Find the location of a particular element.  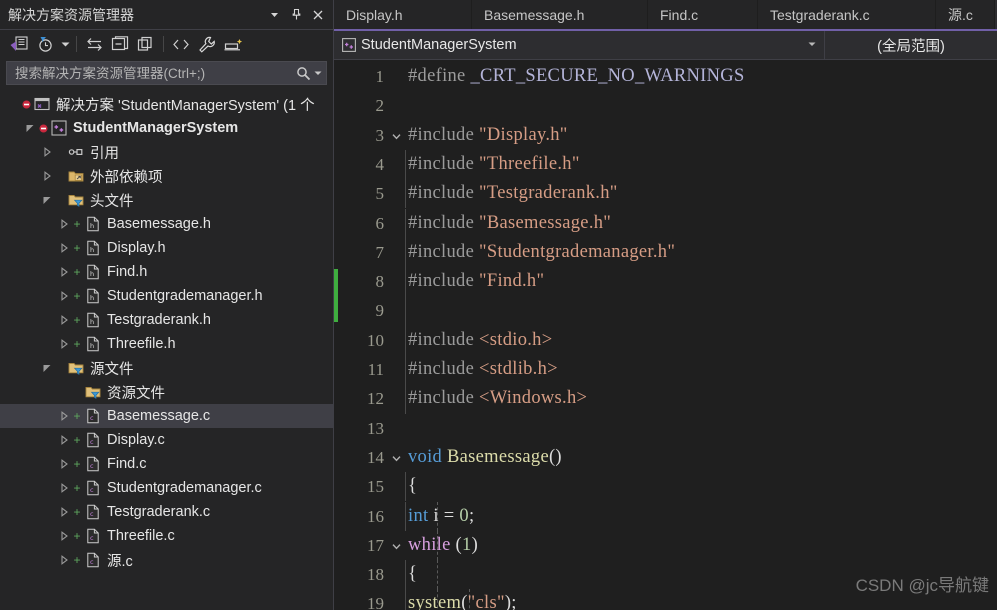

tree-item-studentmanagersystem: StudentManagerSystem is located at coordinates (166, 128).